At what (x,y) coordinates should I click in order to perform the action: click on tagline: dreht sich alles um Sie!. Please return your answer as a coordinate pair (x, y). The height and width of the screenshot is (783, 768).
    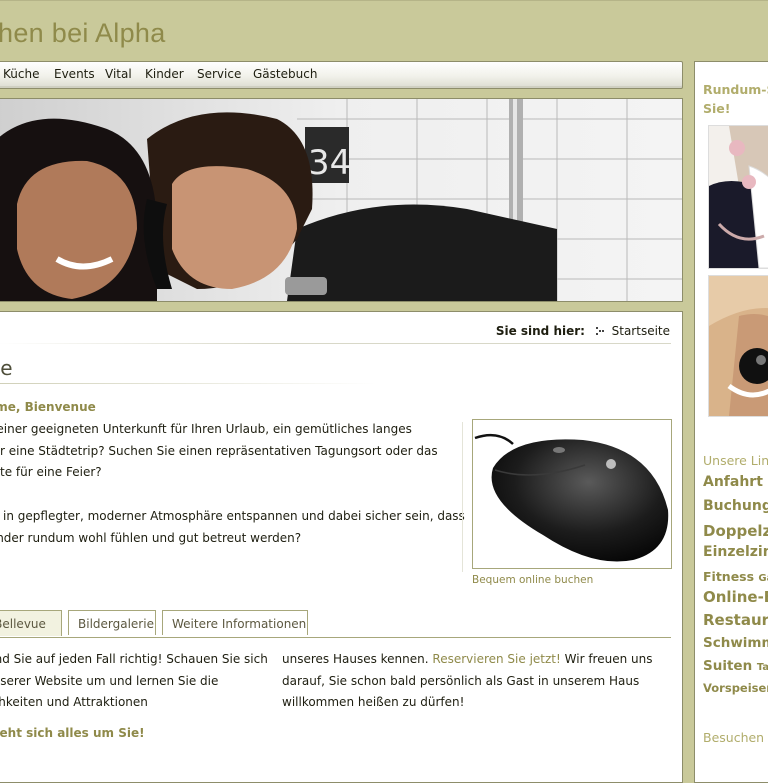
    Looking at the image, I should click on (72, 733).